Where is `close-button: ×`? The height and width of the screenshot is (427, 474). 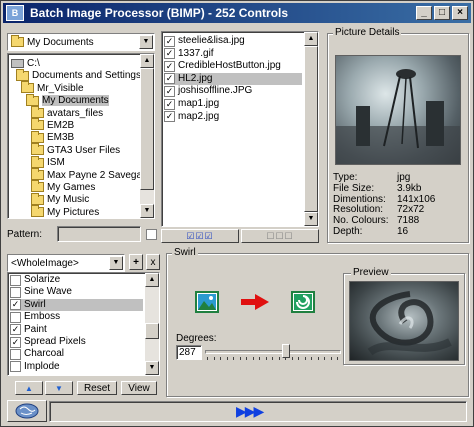
close-button: × is located at coordinates (460, 13).